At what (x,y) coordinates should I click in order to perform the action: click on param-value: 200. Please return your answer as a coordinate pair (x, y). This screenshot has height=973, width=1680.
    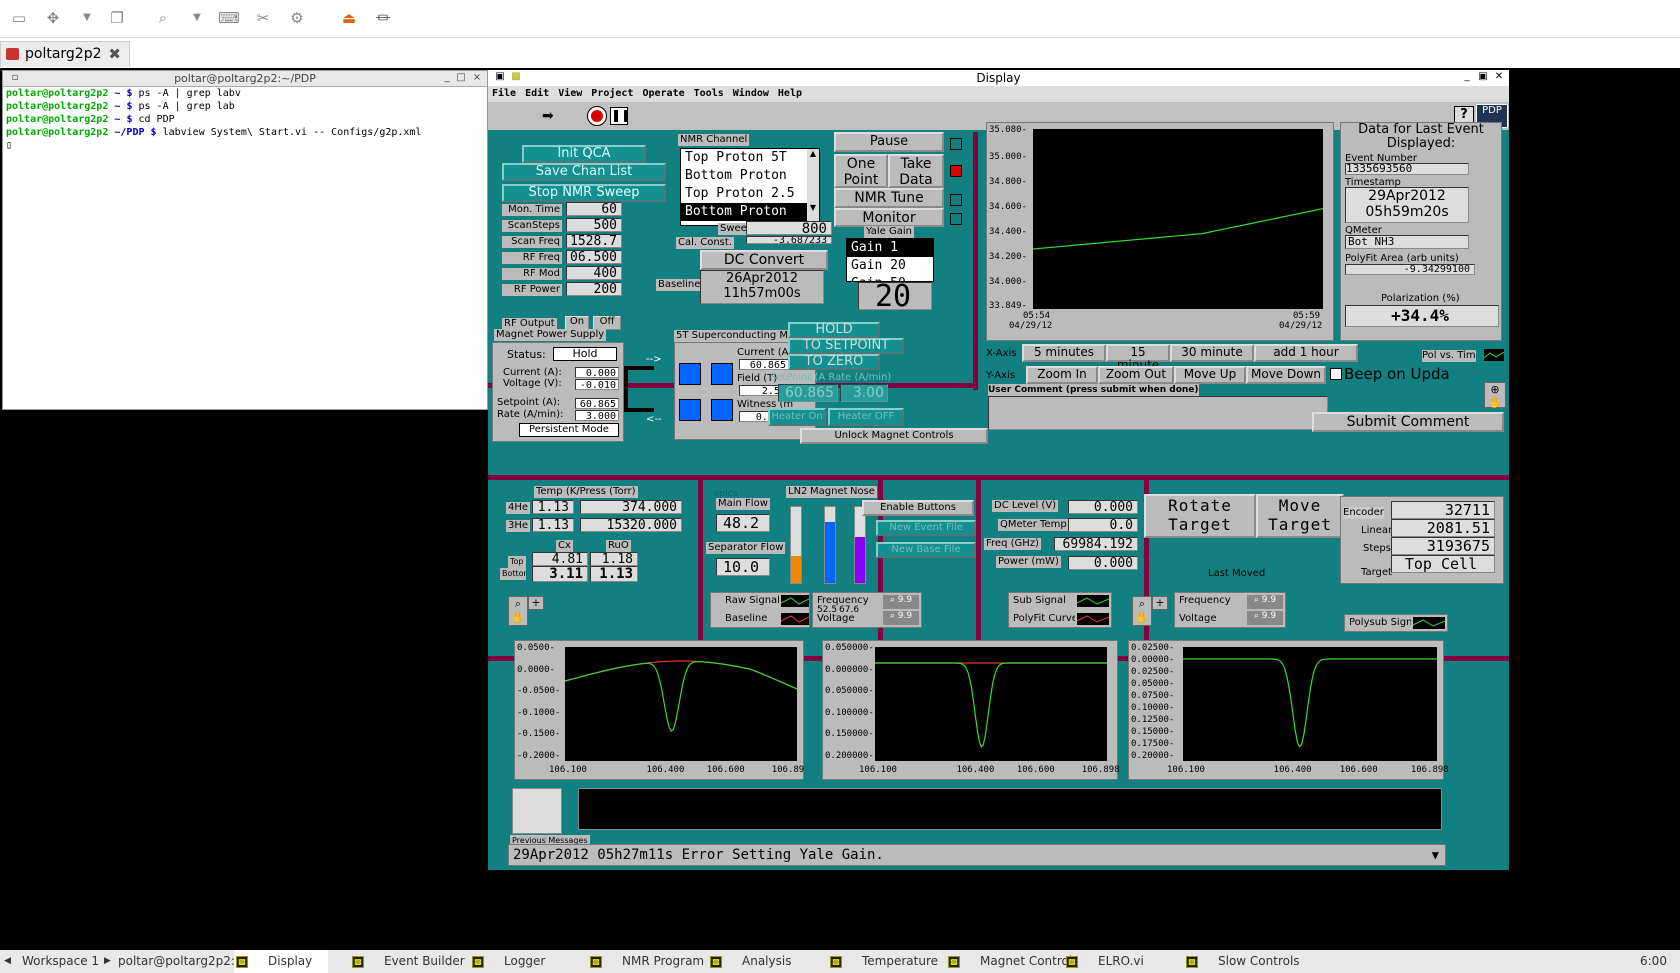
    Looking at the image, I should click on (594, 289).